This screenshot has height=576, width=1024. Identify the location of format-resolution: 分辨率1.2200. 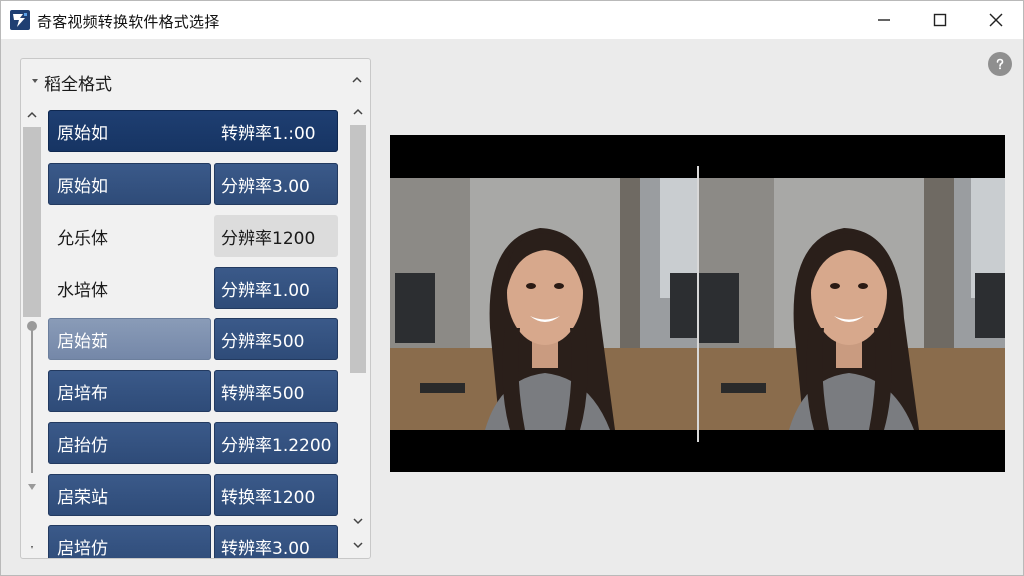
(276, 443).